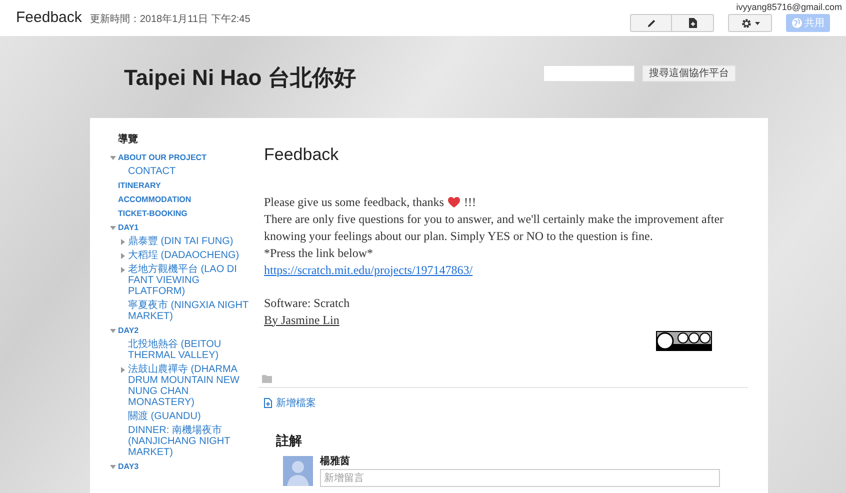 The image size is (846, 493). Describe the element at coordinates (128, 227) in the screenshot. I see `nav-section-link: DAY1` at that location.